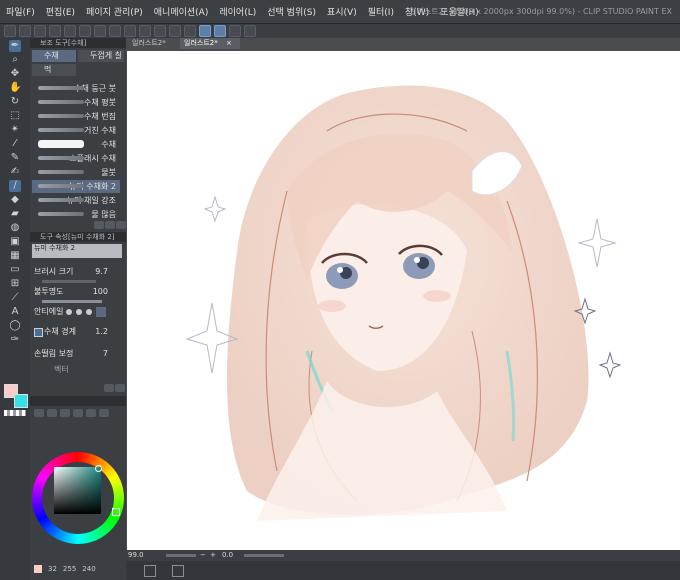 The height and width of the screenshot is (580, 680). What do you see at coordinates (15, 172) in the screenshot?
I see `brush-icon: ✍` at bounding box center [15, 172].